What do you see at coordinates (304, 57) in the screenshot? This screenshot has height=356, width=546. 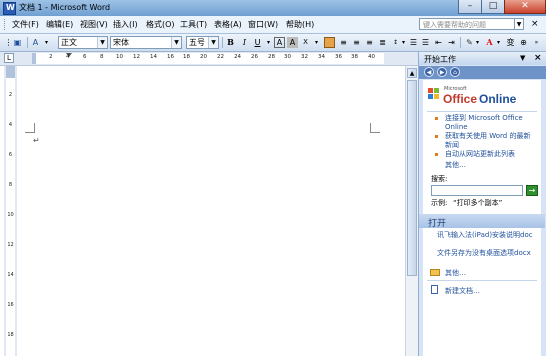 I see `ruler-number: 32` at bounding box center [304, 57].